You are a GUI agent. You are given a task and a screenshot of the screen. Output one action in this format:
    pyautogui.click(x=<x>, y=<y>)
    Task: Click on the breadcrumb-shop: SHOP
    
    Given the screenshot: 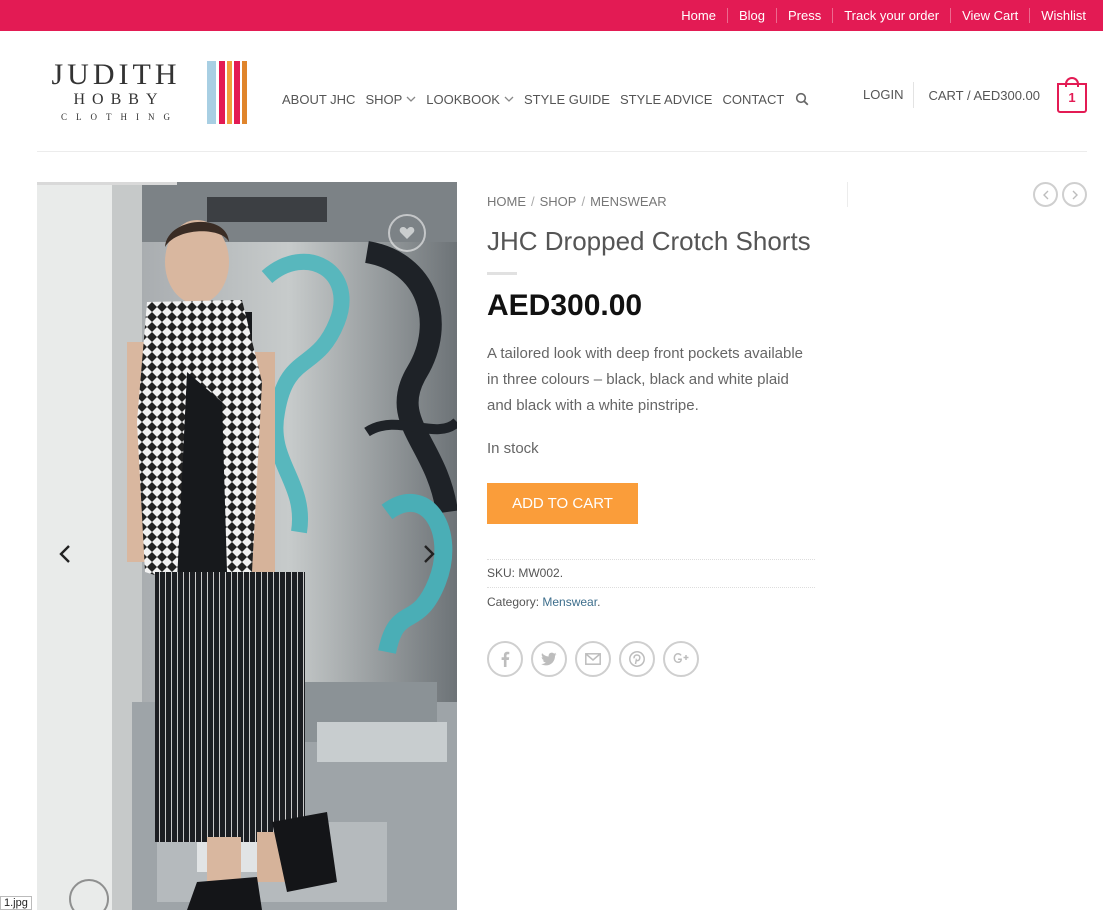 What is the action you would take?
    pyautogui.click(x=558, y=201)
    